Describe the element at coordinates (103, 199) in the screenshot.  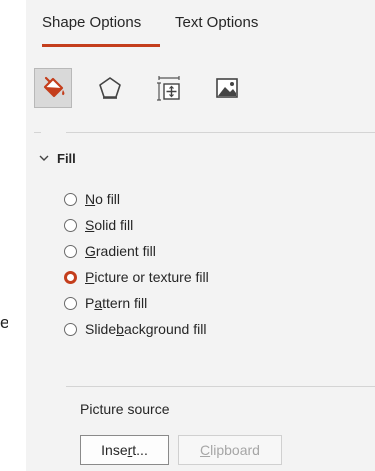
I see `no-fill-label: No fill` at that location.